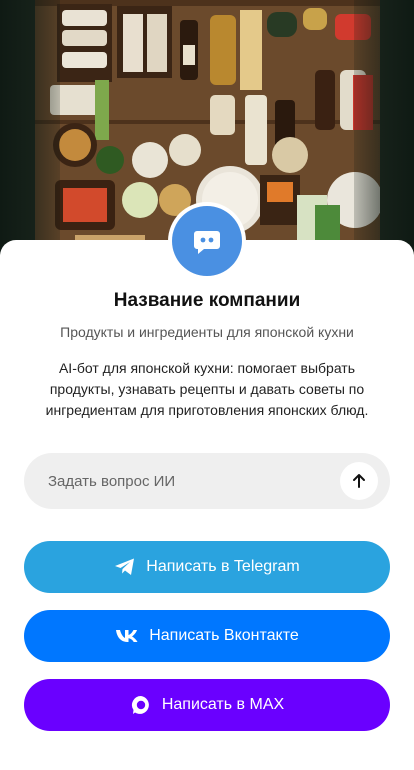 The image size is (414, 770). Describe the element at coordinates (224, 635) in the screenshot. I see `vk-button-label: Написать Вконтакте` at that location.